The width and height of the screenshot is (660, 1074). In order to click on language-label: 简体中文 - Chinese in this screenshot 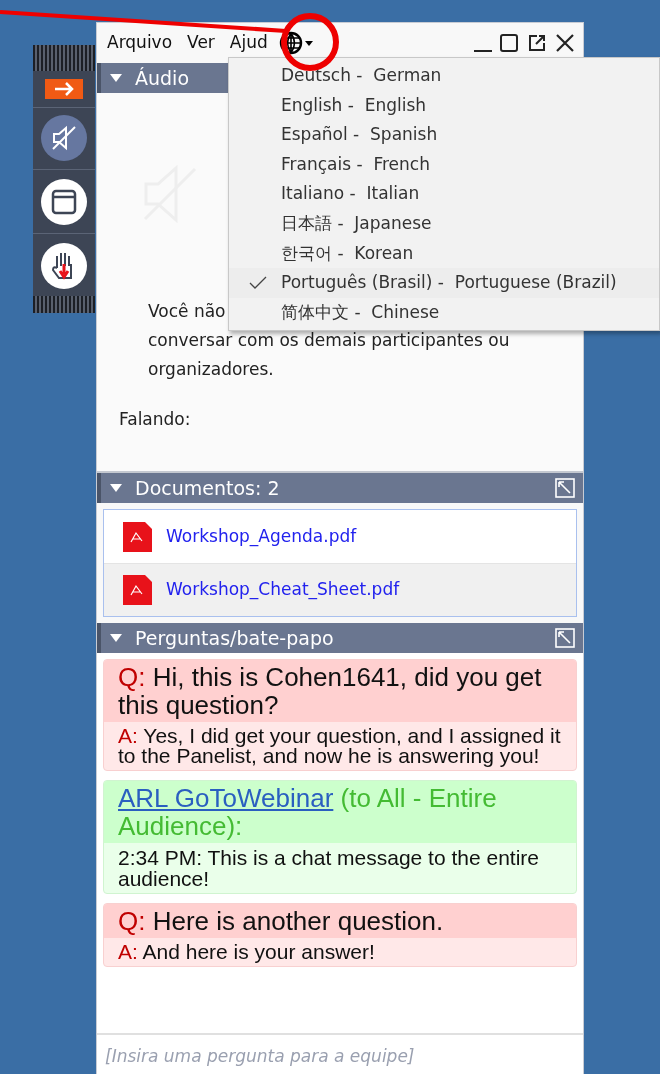, I will do `click(360, 312)`.